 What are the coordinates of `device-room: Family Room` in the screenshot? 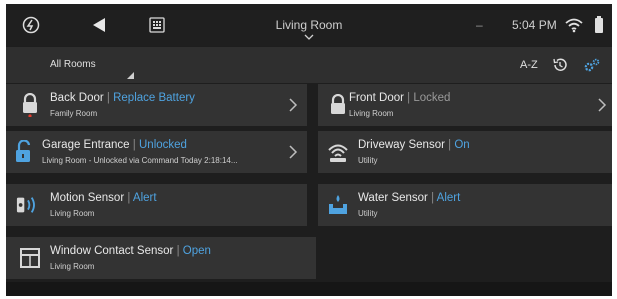 It's located at (74, 113).